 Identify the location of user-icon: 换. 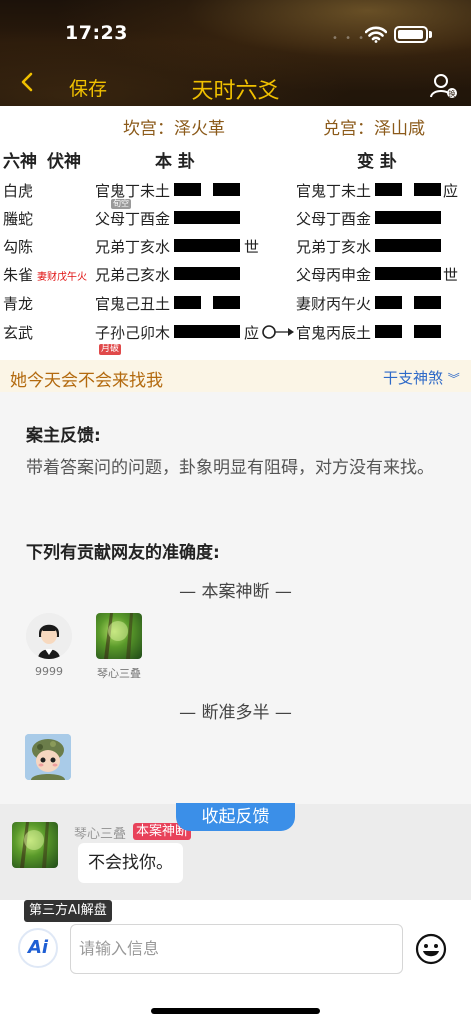
(443, 86).